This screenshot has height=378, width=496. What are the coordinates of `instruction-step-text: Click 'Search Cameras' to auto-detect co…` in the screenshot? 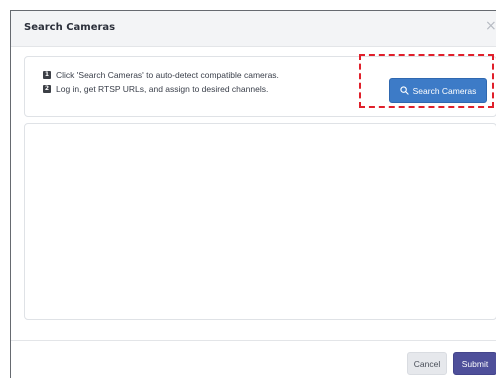 It's located at (167, 75).